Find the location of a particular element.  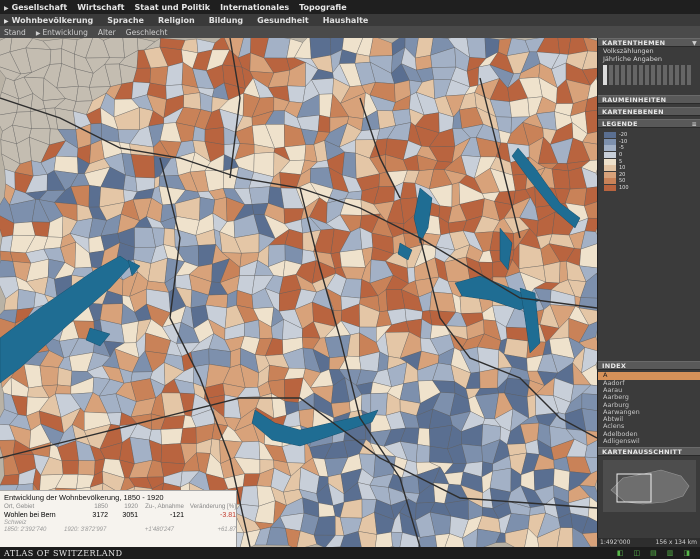

status-bar: 1:492'000 156 x 134 km is located at coordinates (648, 542).